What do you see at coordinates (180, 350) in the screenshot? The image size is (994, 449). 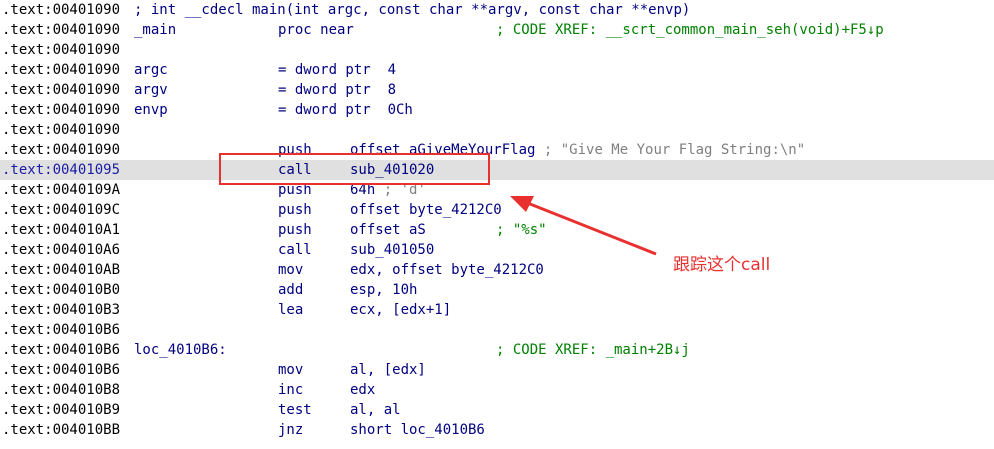 I see `line-label: loc_4010B6:` at bounding box center [180, 350].